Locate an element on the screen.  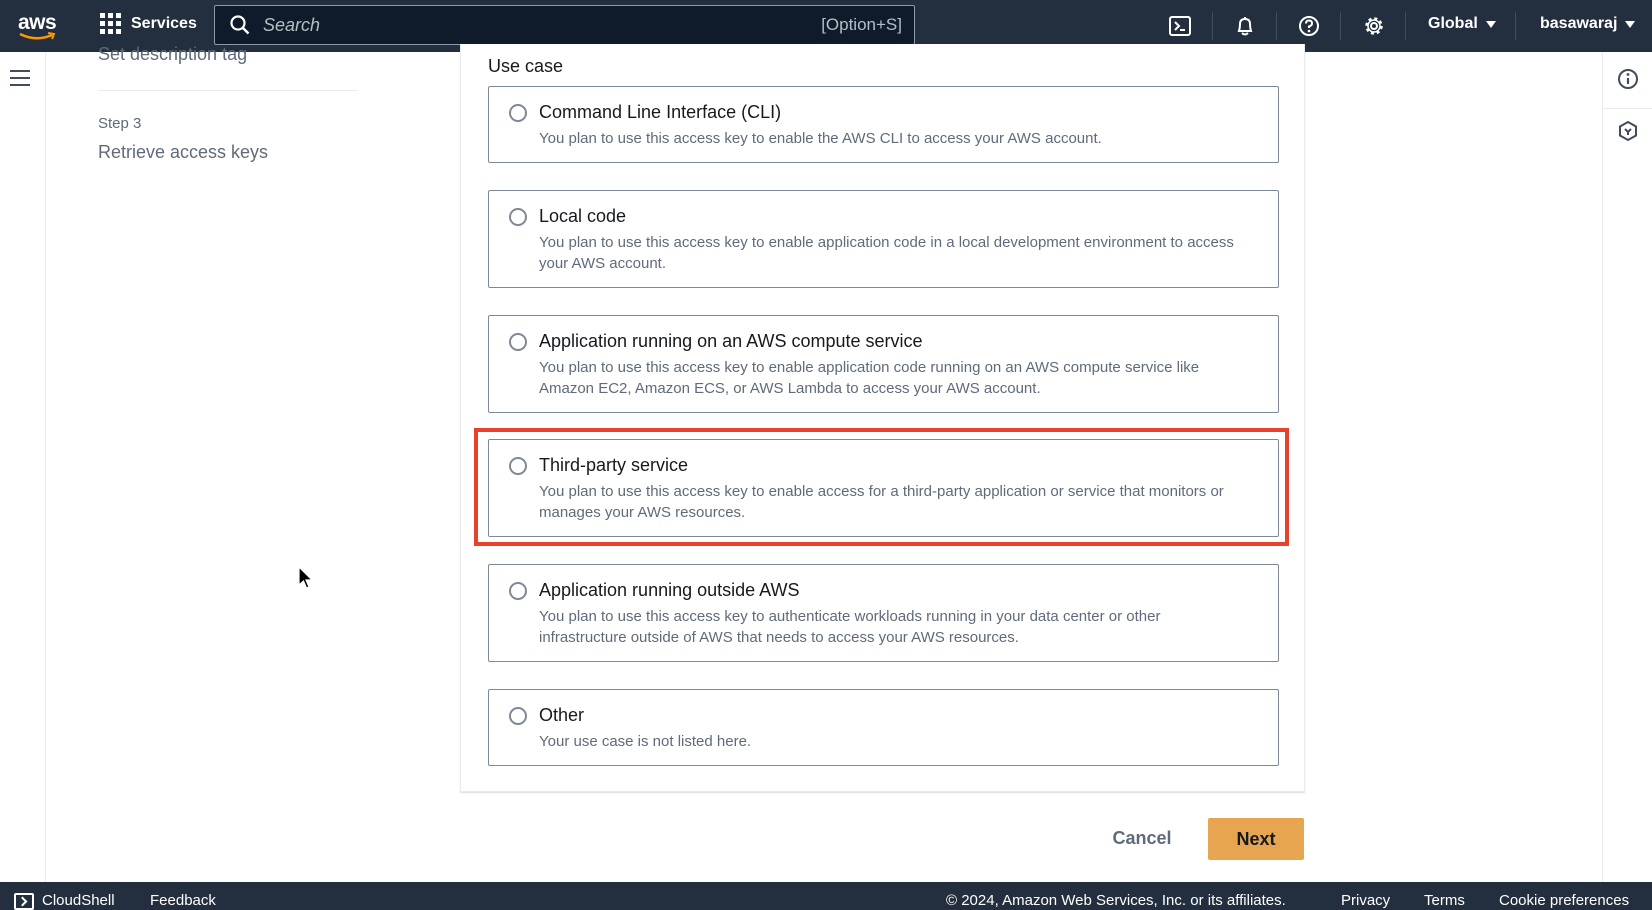
services-label: Services is located at coordinates (164, 23).